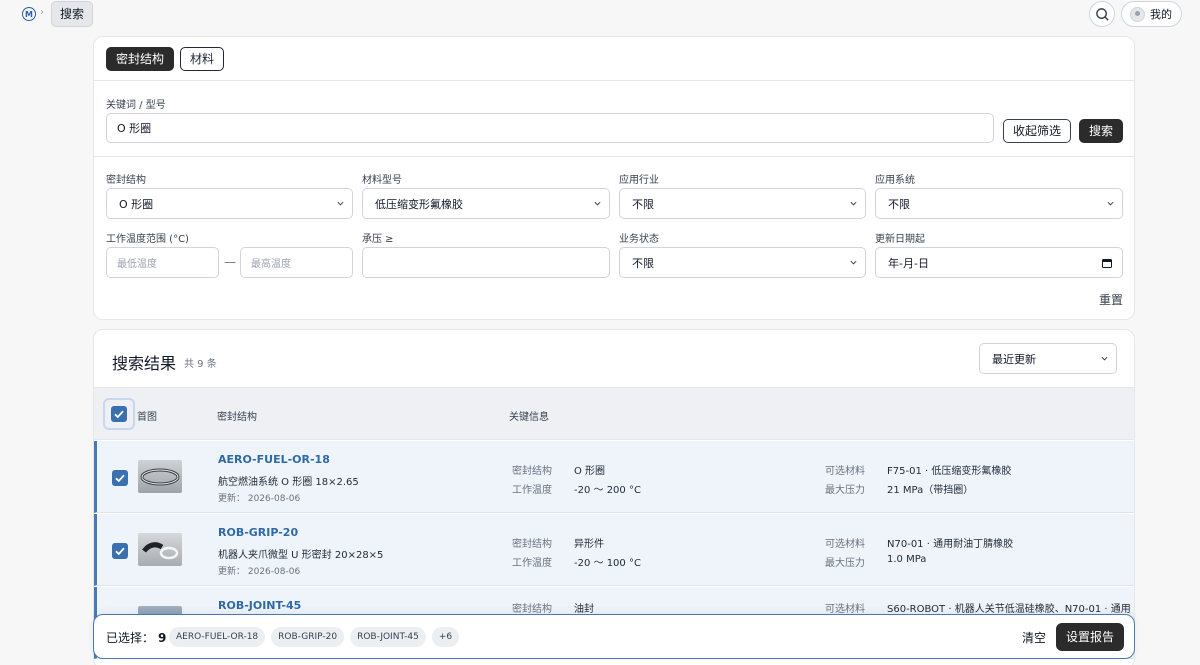  I want to click on temp-range-label: 工作温度范围 (°C), so click(147, 239).